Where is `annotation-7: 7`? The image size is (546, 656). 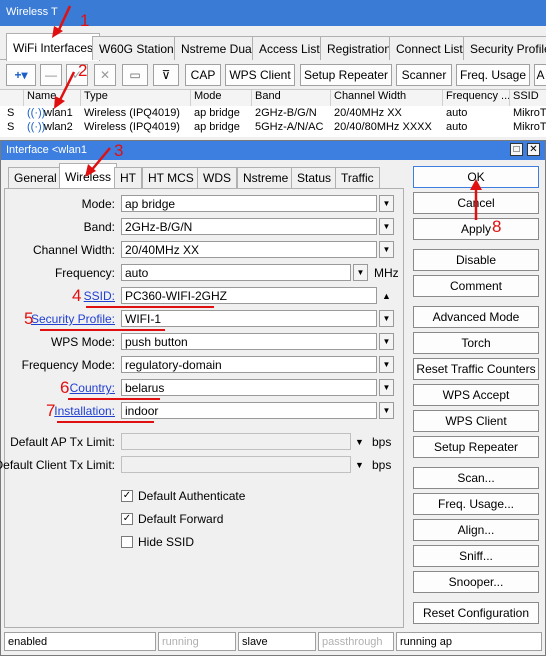 annotation-7: 7 is located at coordinates (51, 410).